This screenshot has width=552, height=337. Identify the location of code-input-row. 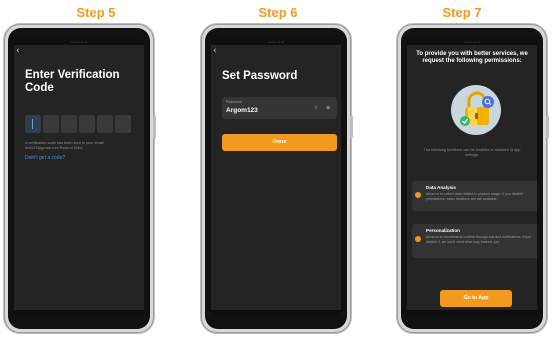
(78, 124).